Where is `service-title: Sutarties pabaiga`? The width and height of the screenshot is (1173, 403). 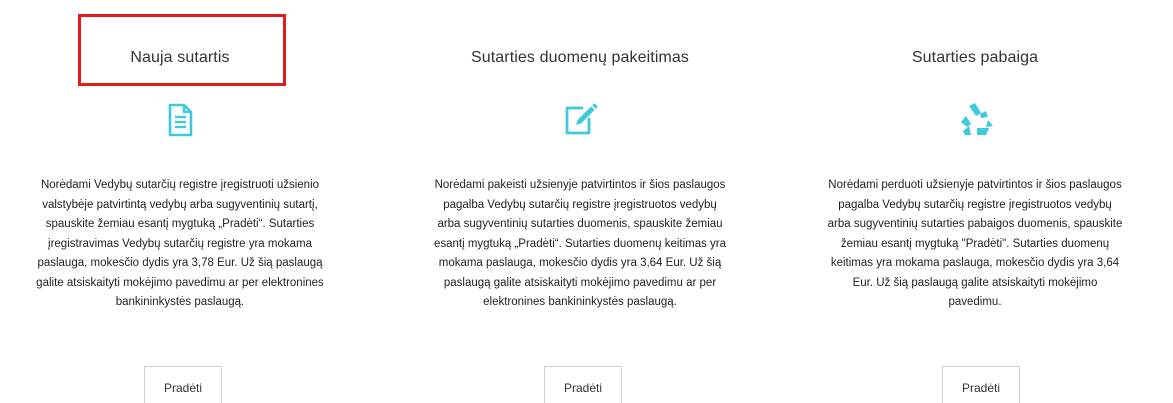
service-title: Sutarties pabaiga is located at coordinates (975, 57).